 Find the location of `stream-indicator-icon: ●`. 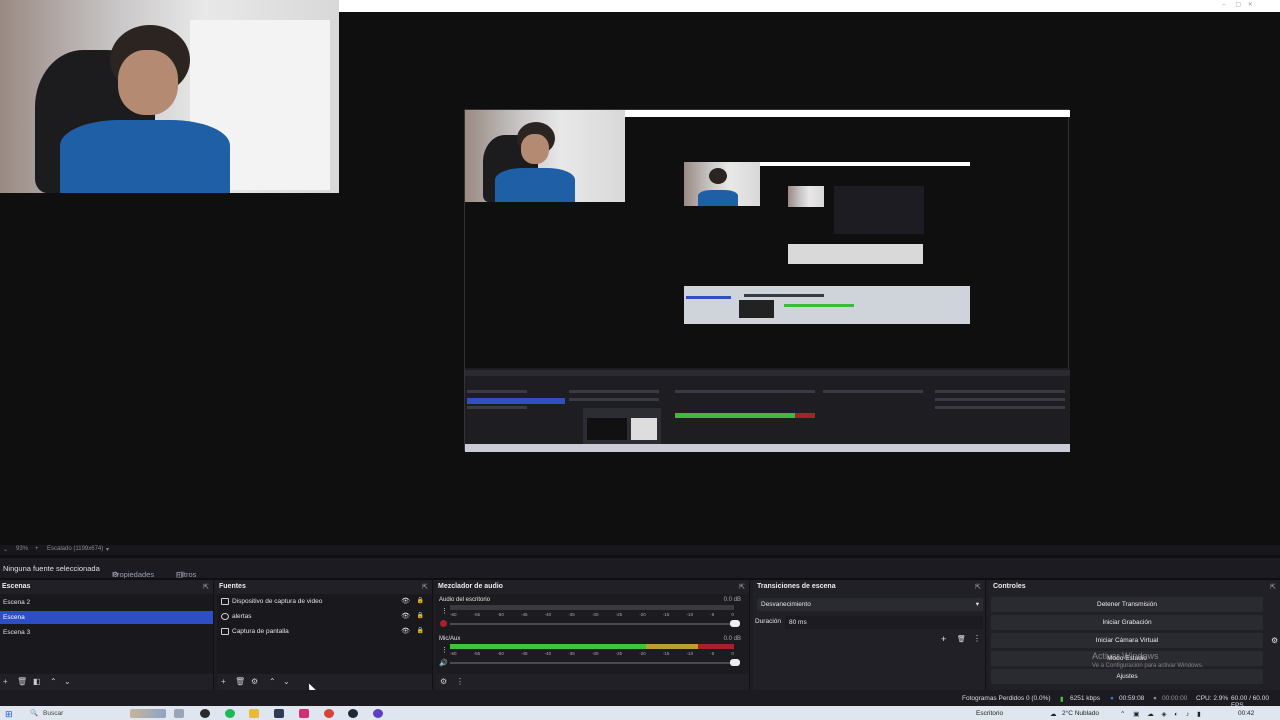

stream-indicator-icon: ● is located at coordinates (1112, 698).